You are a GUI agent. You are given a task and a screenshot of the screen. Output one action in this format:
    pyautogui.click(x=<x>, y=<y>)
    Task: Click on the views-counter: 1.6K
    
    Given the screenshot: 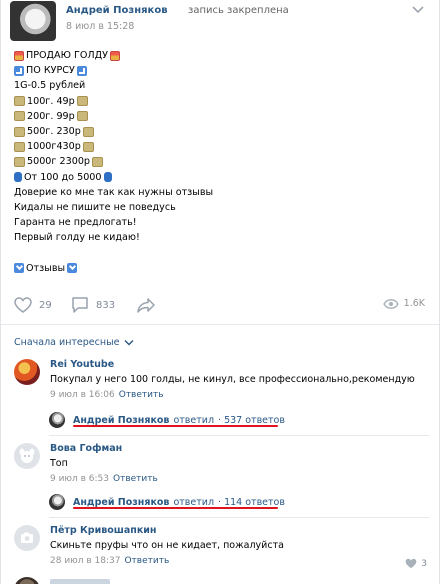 What is the action you would take?
    pyautogui.click(x=403, y=303)
    